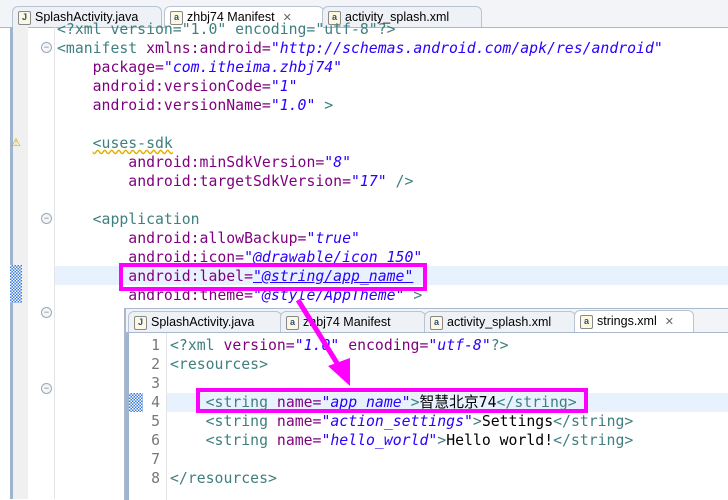  Describe the element at coordinates (339, 372) in the screenshot. I see `arrow-head` at that location.